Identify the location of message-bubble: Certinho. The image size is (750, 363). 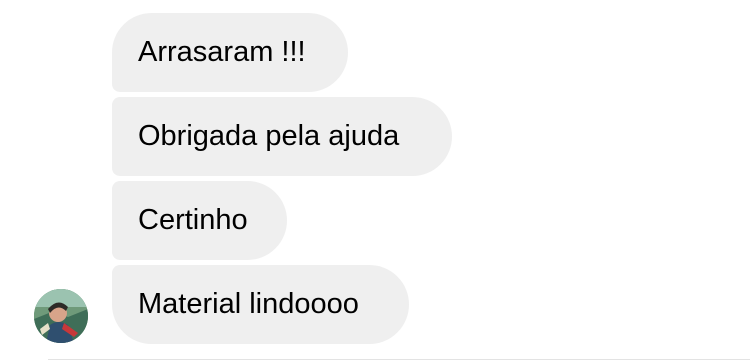
(199, 220).